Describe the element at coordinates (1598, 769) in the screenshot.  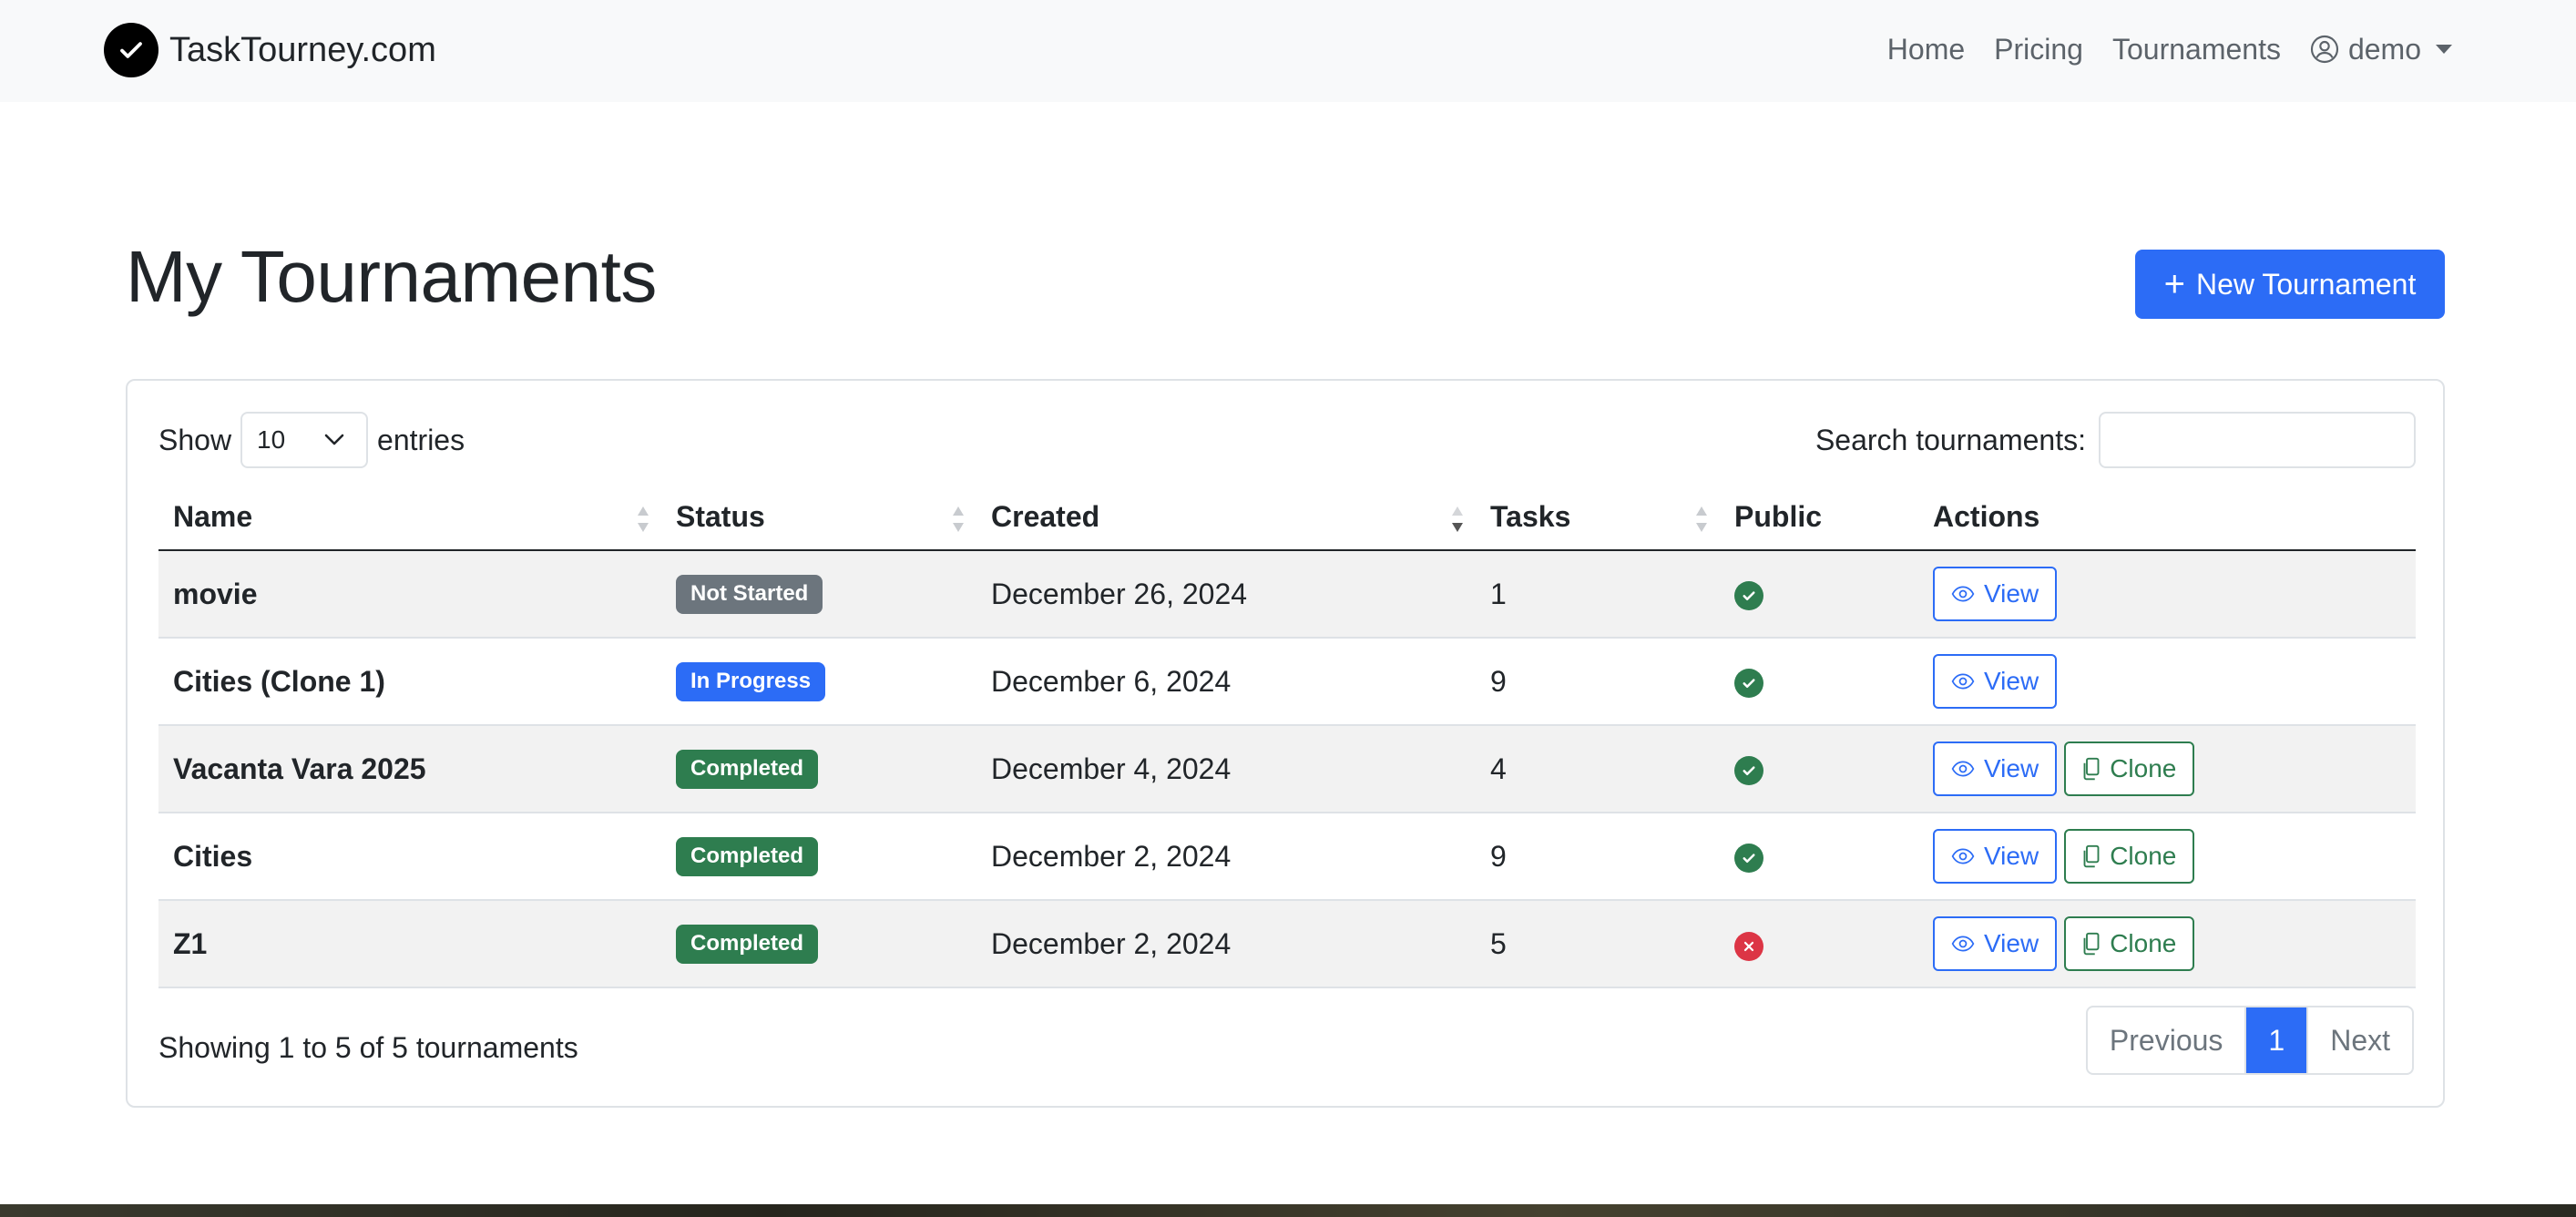
I see `task-count: 4` at that location.